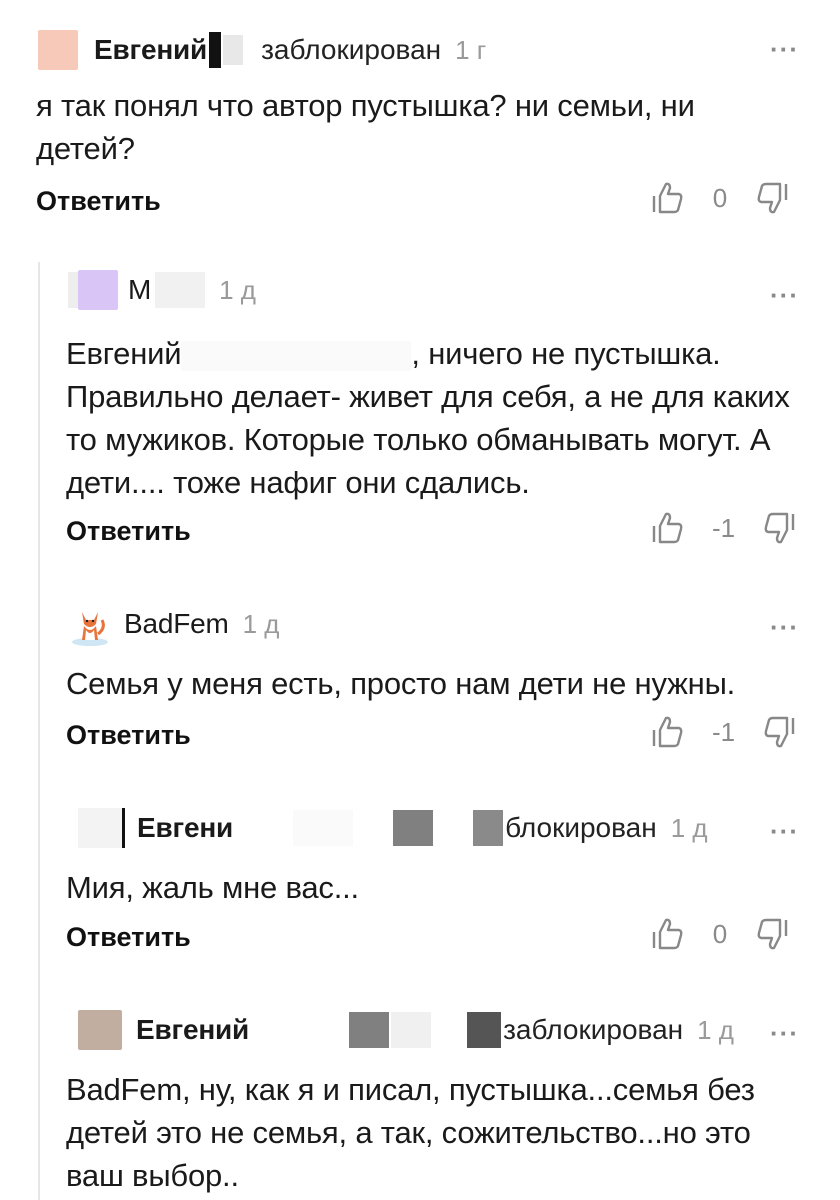 The height and width of the screenshot is (1200, 840). I want to click on author-name: Евгени, so click(185, 828).